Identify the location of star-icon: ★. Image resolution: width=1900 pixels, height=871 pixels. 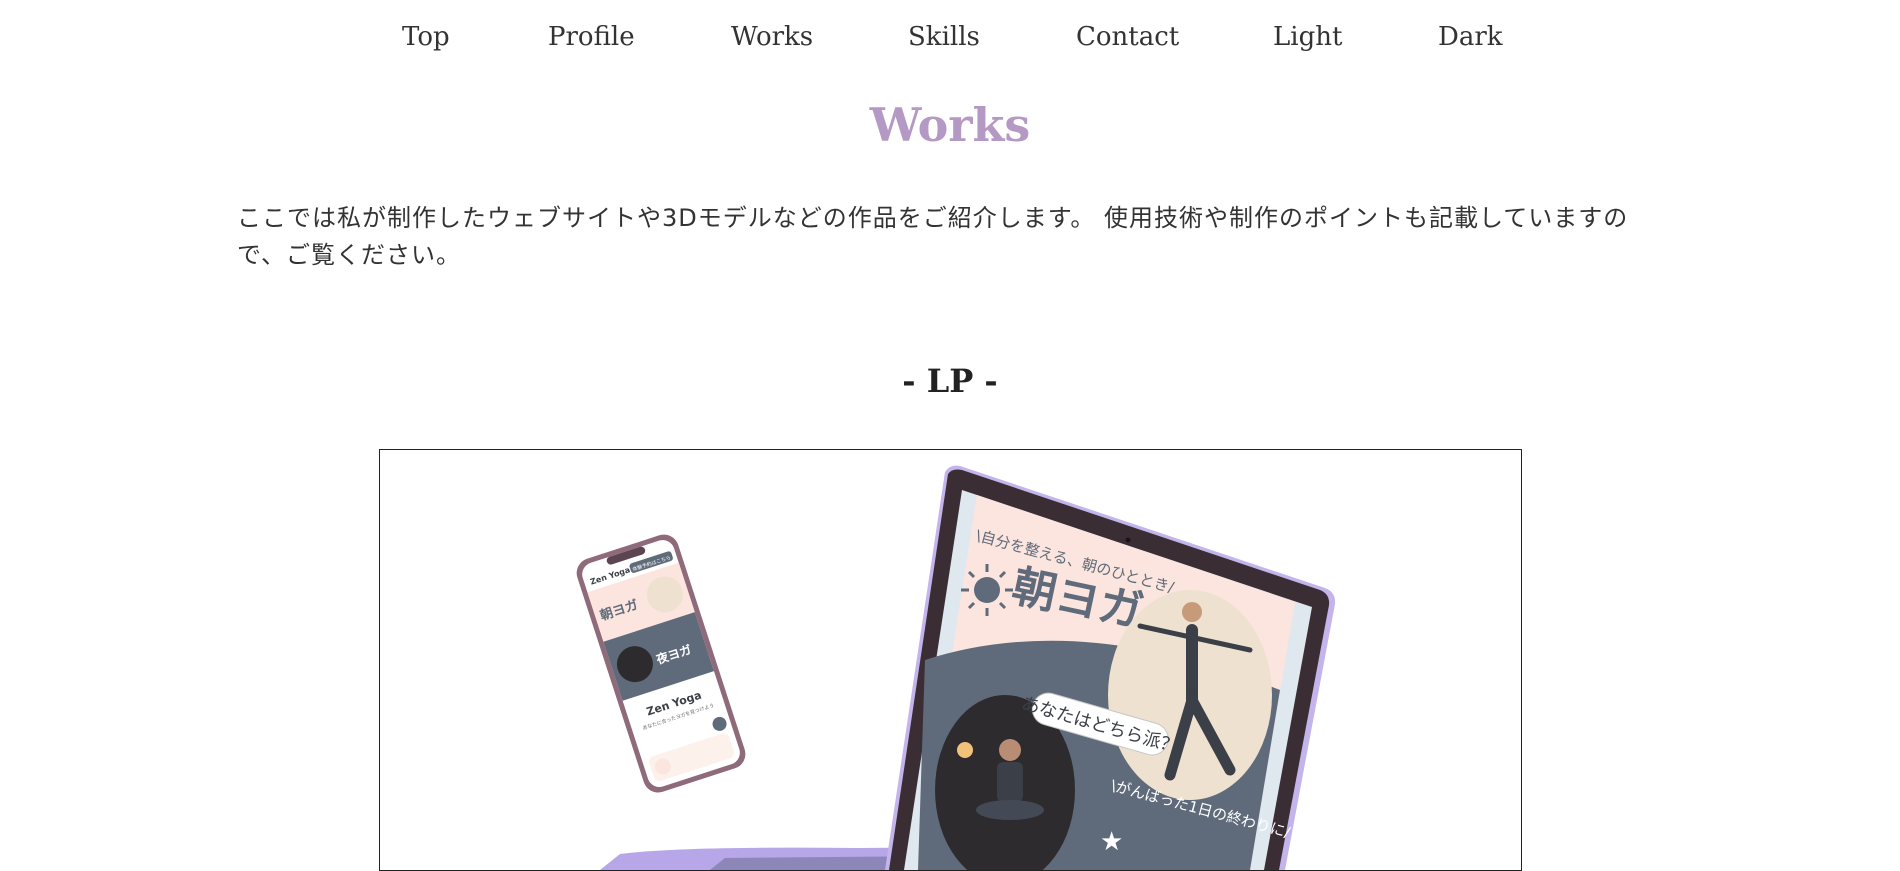
(1111, 842).